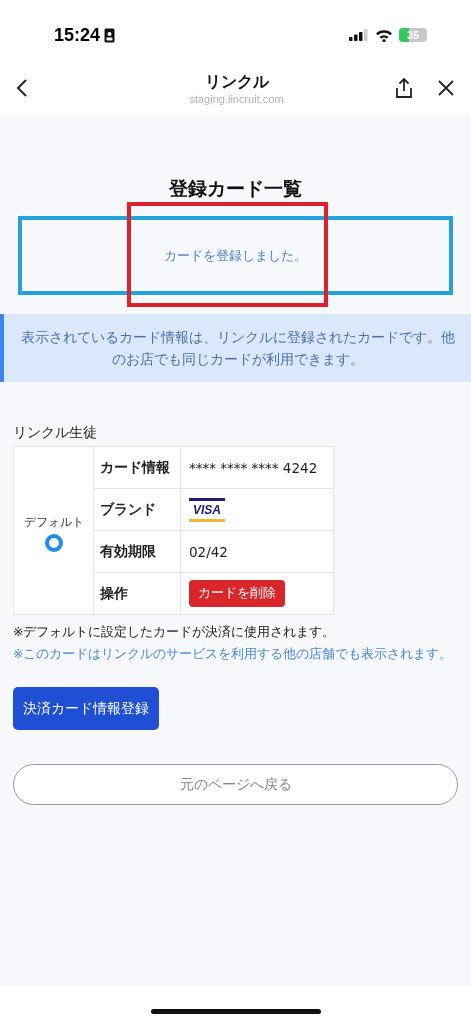  What do you see at coordinates (235, 348) in the screenshot?
I see `info-banner: 表示されているカード情報は、リンクルに登録されたカードです。他のお店でも同じカードが利用できます。` at bounding box center [235, 348].